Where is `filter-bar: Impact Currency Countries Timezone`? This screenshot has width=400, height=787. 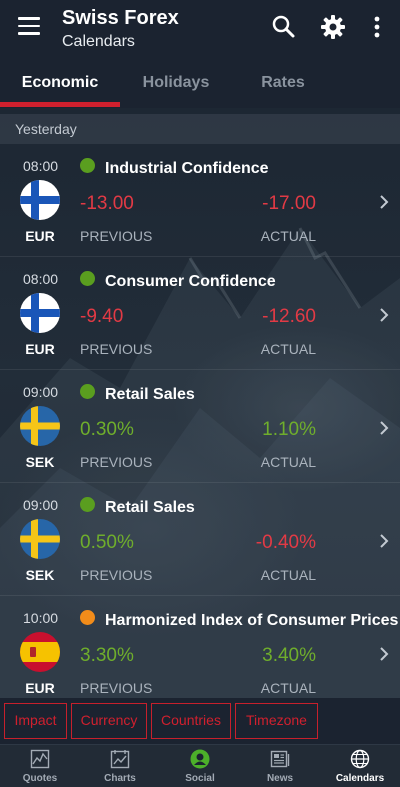
filter-bar: Impact Currency Countries Timezone is located at coordinates (200, 721).